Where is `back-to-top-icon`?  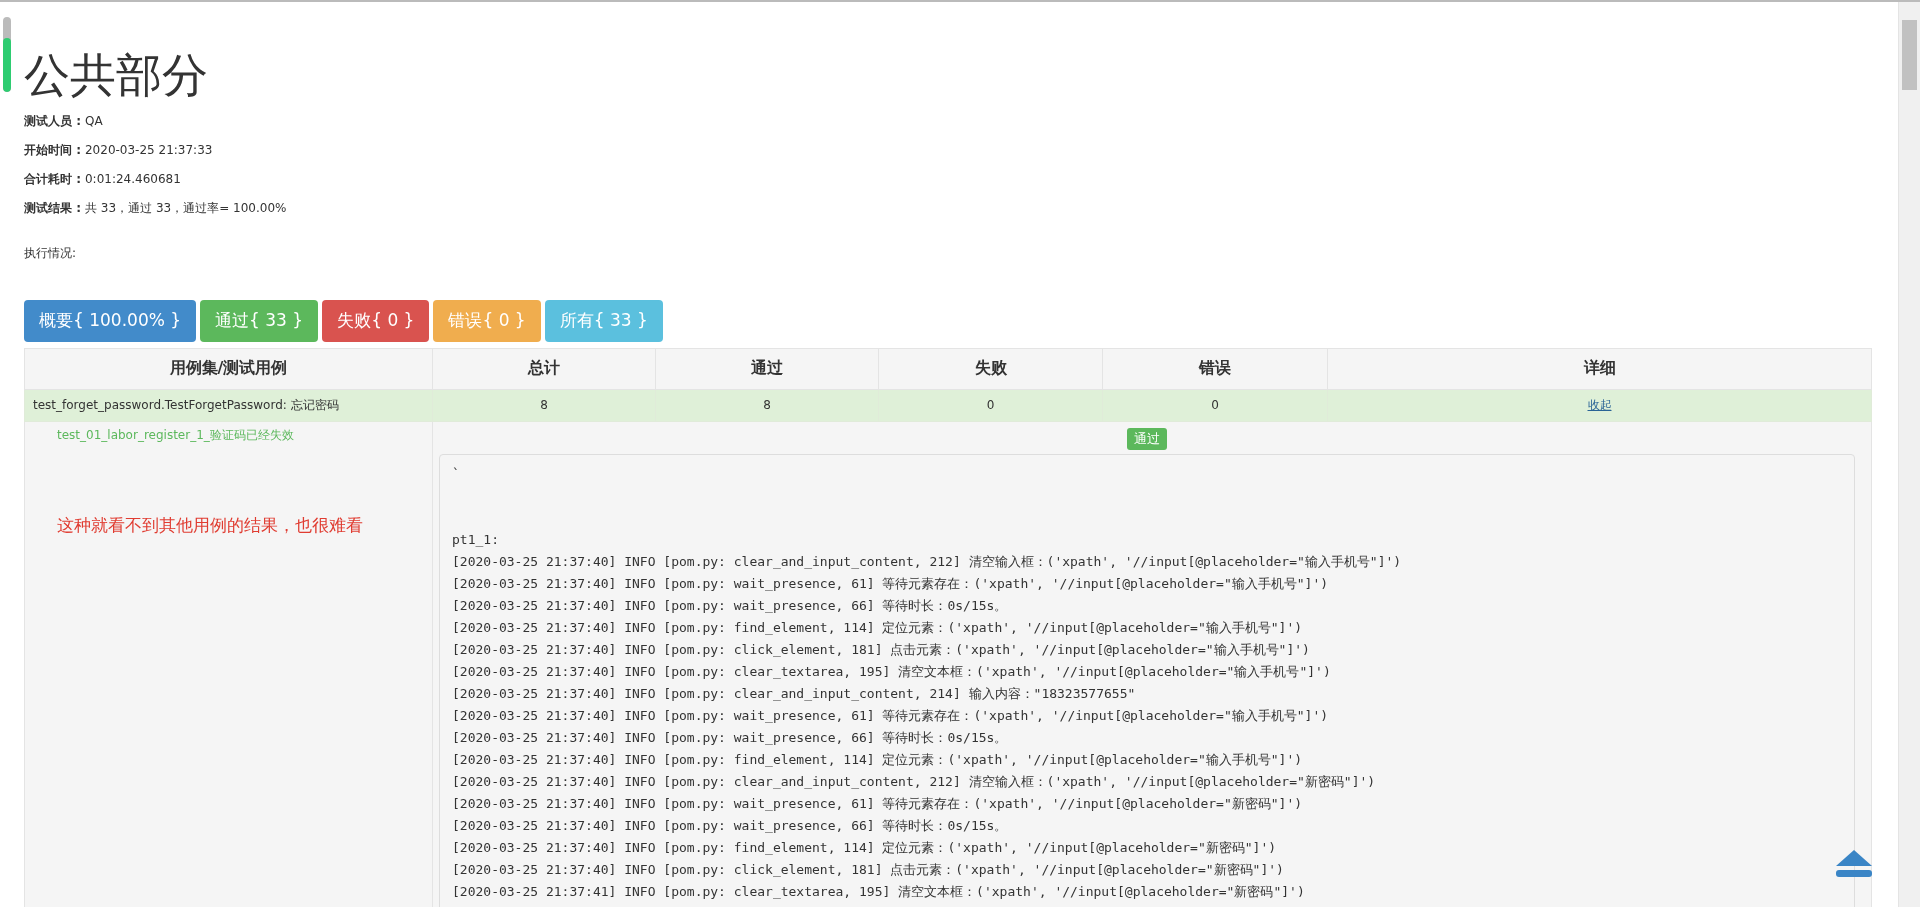 back-to-top-icon is located at coordinates (1854, 864).